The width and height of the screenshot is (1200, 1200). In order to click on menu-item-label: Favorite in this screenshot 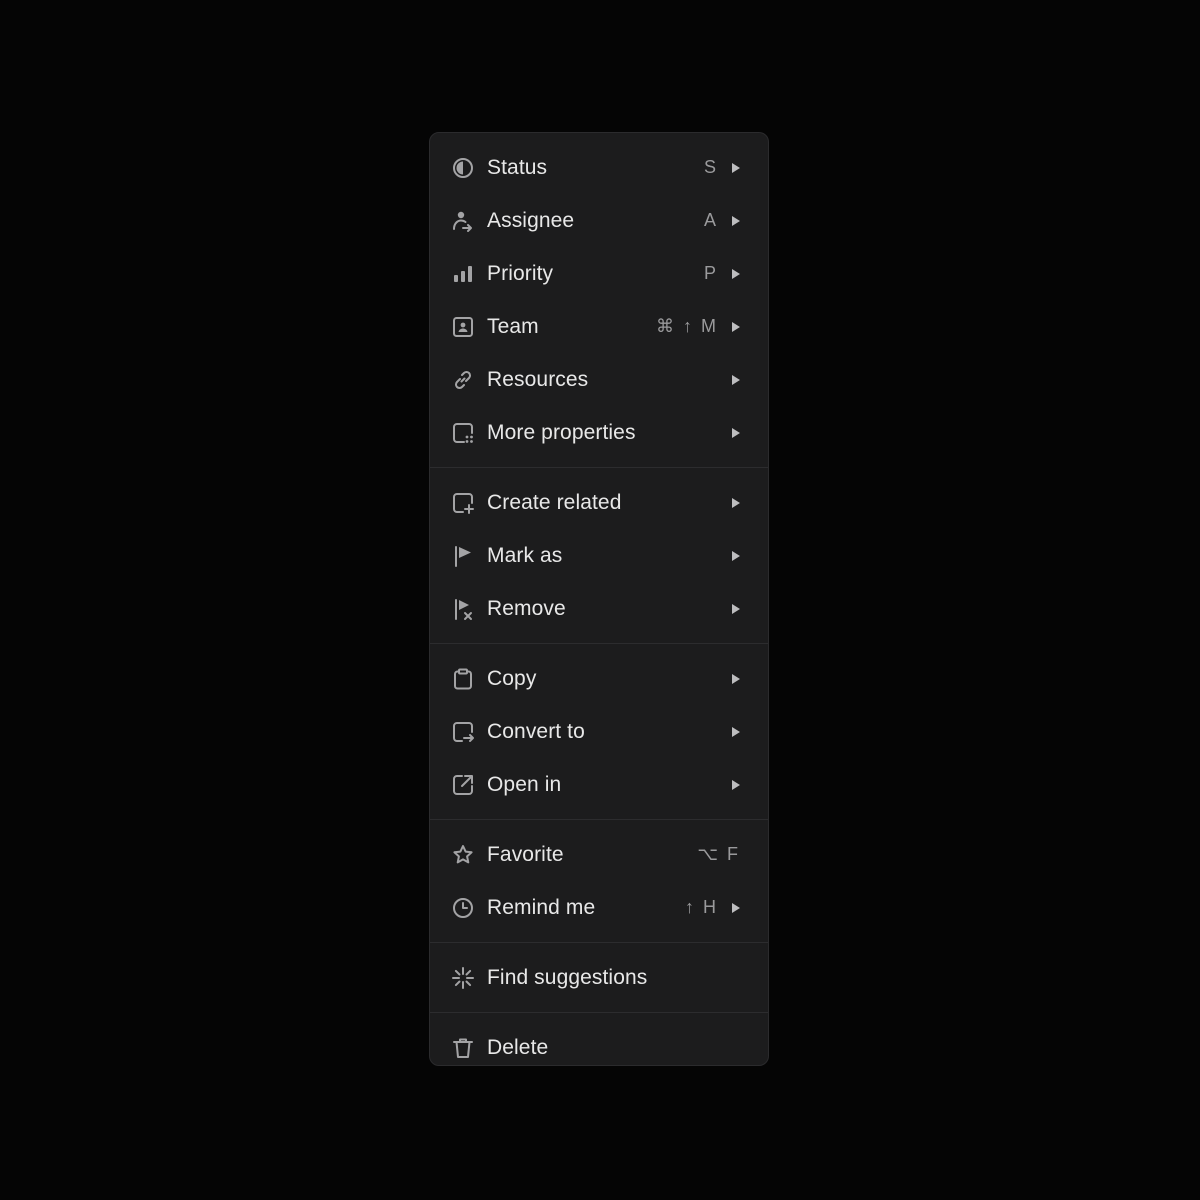, I will do `click(525, 854)`.